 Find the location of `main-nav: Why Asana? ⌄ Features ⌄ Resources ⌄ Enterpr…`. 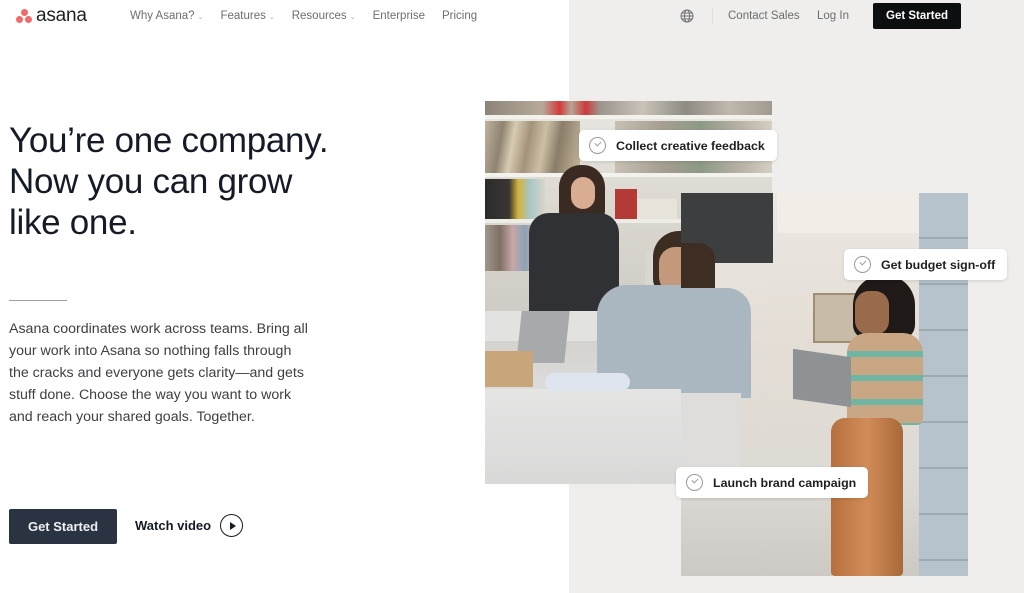

main-nav: Why Asana? ⌄ Features ⌄ Resources ⌄ Enterpr… is located at coordinates (312, 16).